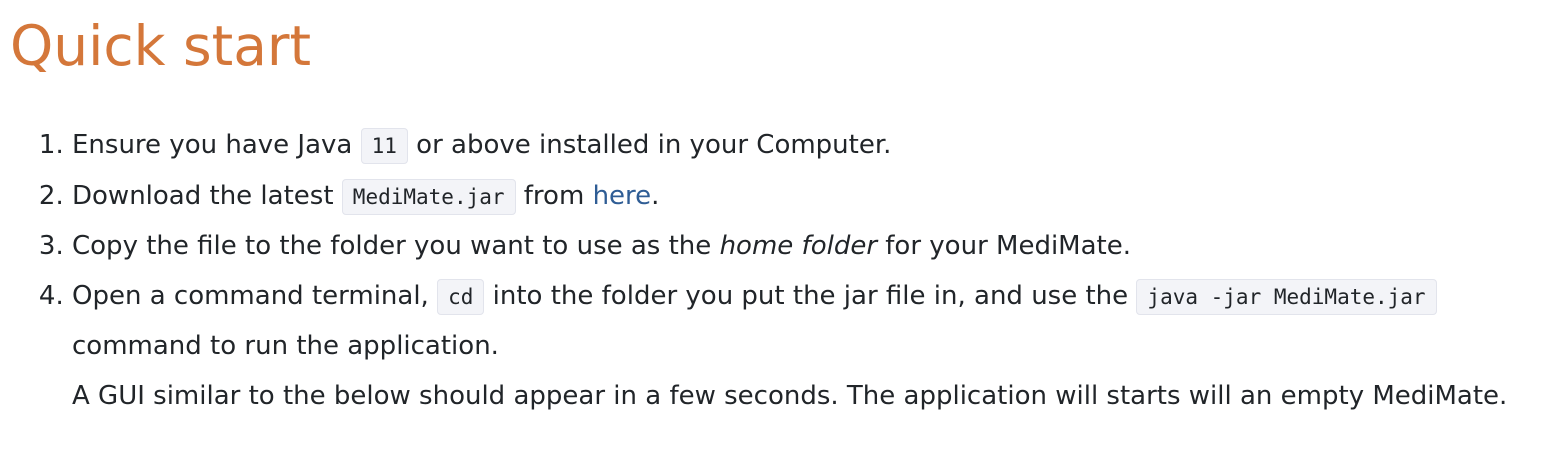 The height and width of the screenshot is (462, 1563). I want to click on step-4-text: Open a command terminal,, so click(255, 295).